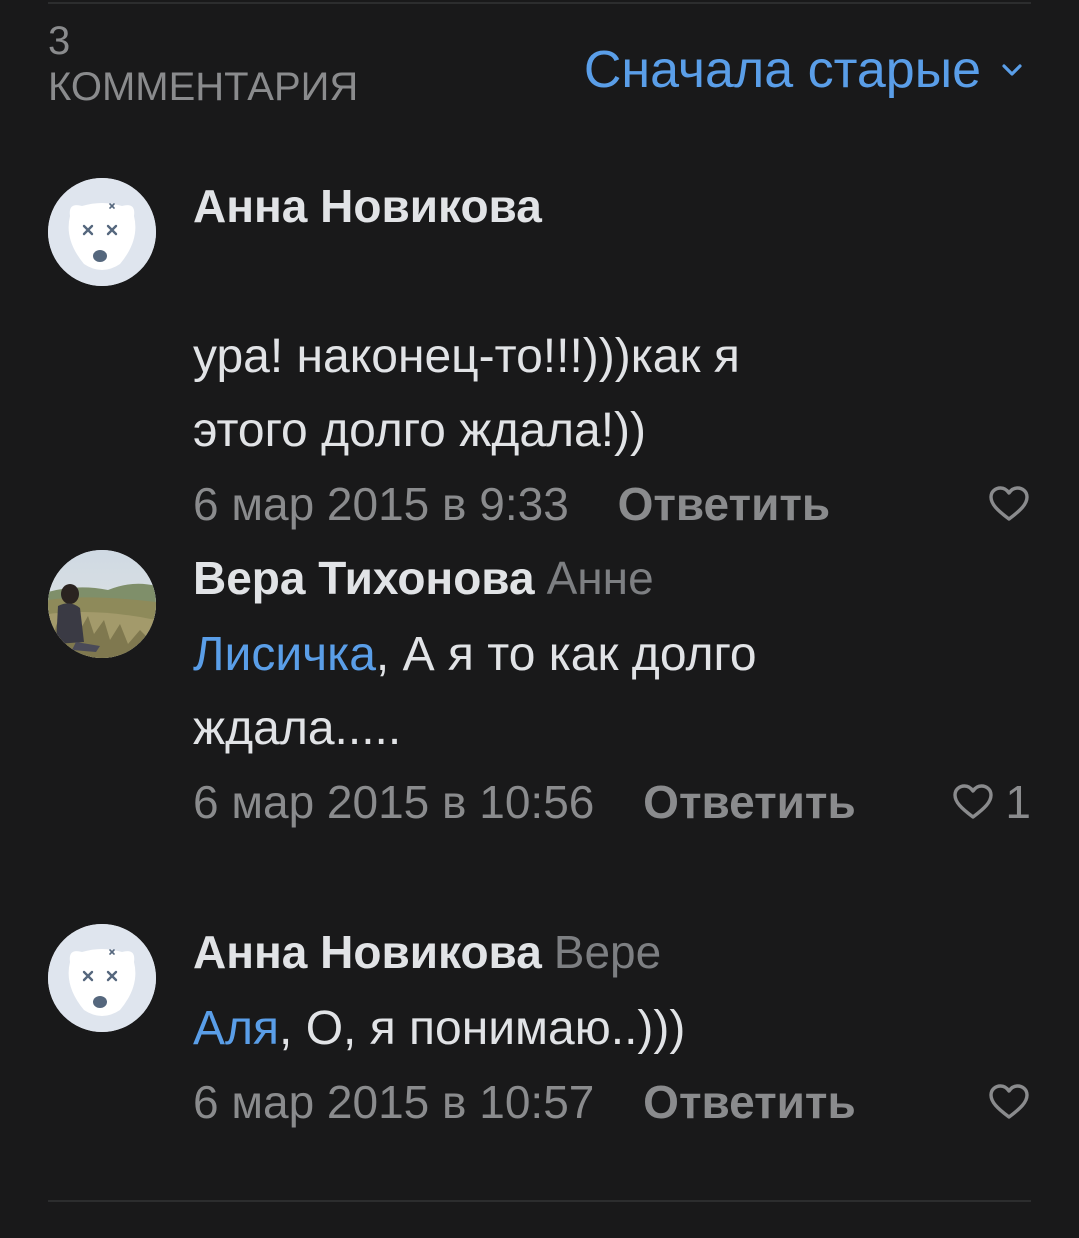 This screenshot has width=1079, height=1238. What do you see at coordinates (782, 70) in the screenshot?
I see `sort-order-label: Сначала старые` at bounding box center [782, 70].